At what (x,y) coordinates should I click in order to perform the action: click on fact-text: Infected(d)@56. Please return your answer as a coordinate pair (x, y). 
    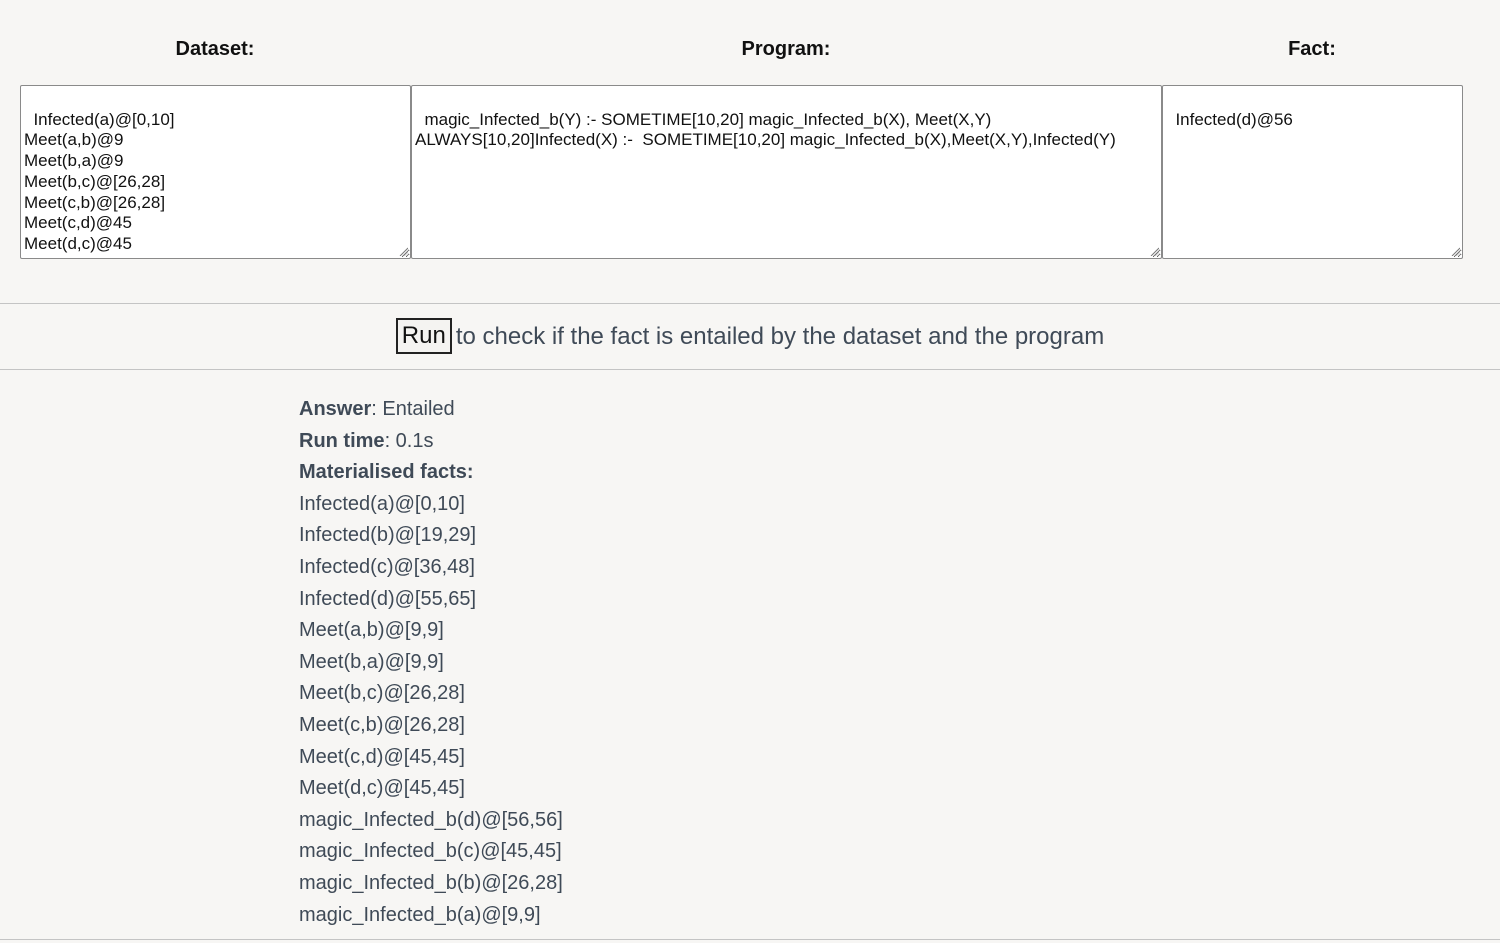
    Looking at the image, I should click on (1234, 119).